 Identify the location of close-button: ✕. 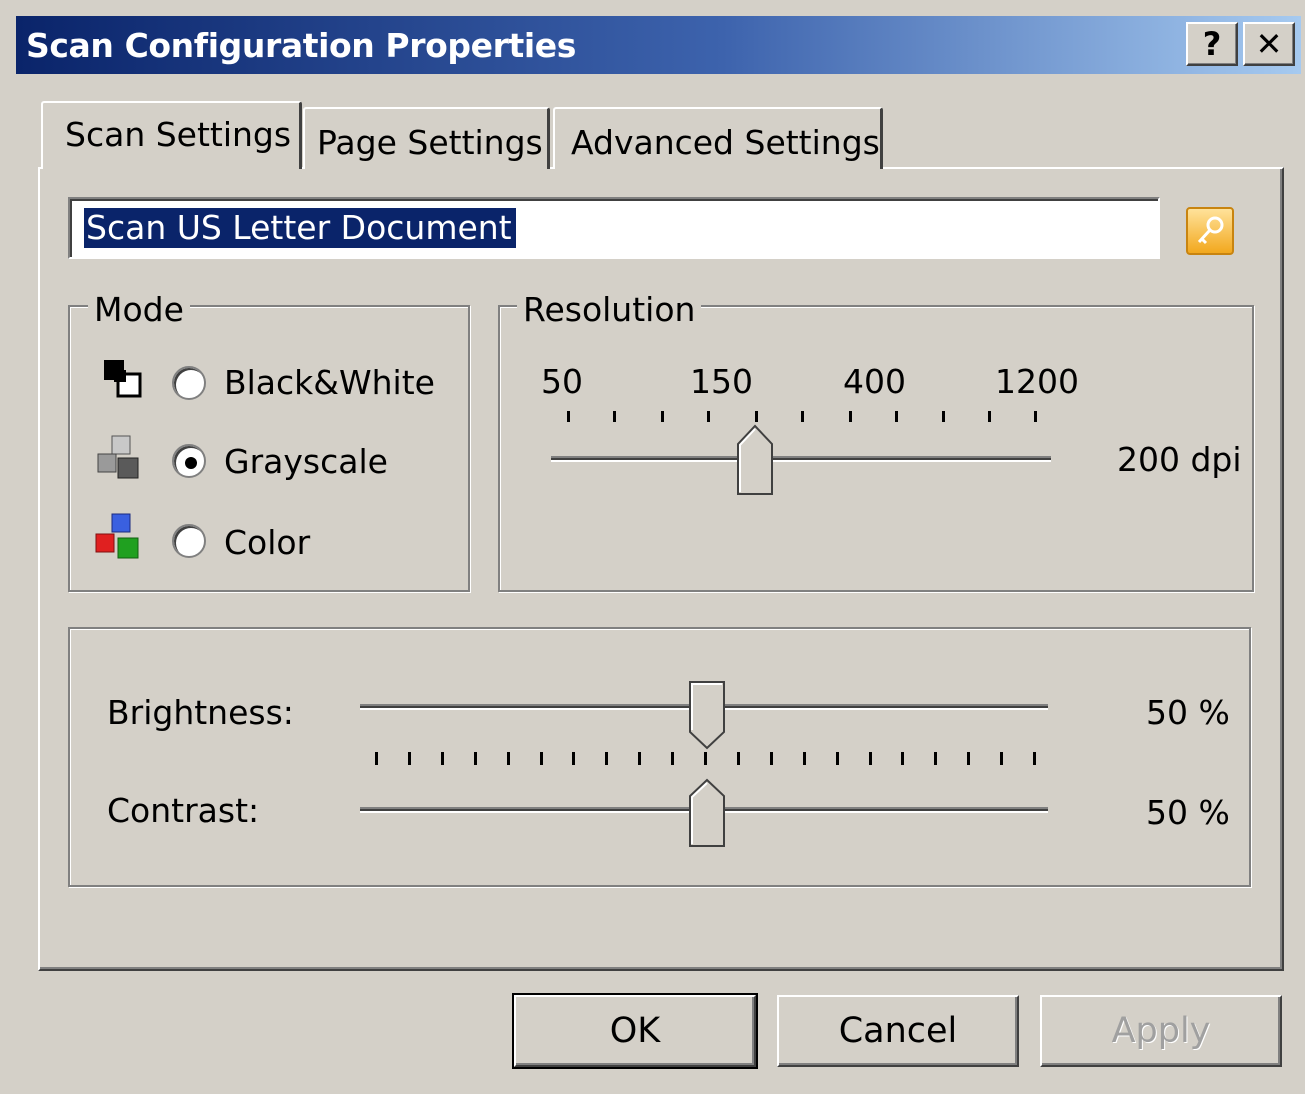
(1269, 44).